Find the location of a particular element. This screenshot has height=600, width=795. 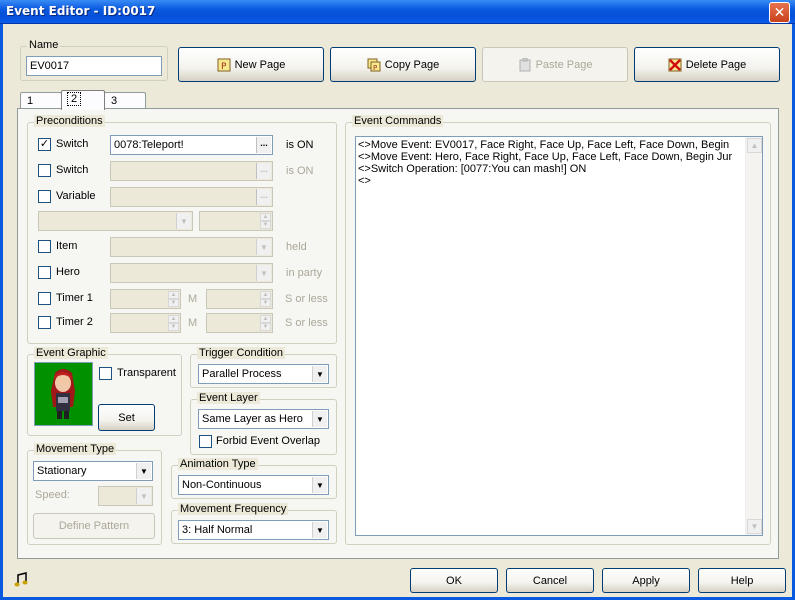

command-line: <> is located at coordinates (364, 181).